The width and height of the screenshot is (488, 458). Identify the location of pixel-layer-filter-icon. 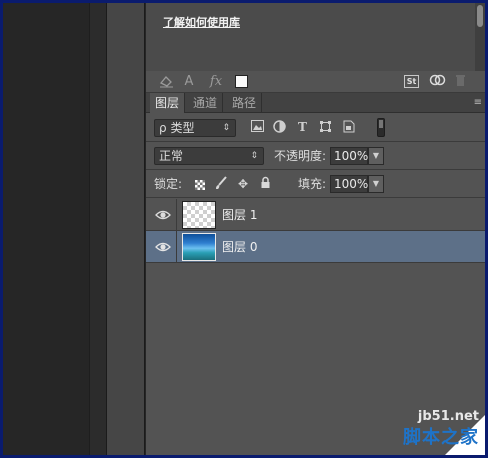
(257, 127).